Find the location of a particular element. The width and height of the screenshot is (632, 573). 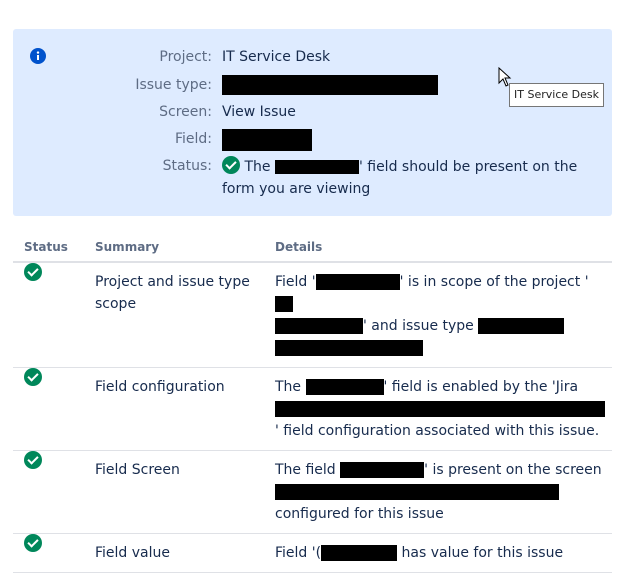

issue-type-label: Issue type: is located at coordinates (173, 85).